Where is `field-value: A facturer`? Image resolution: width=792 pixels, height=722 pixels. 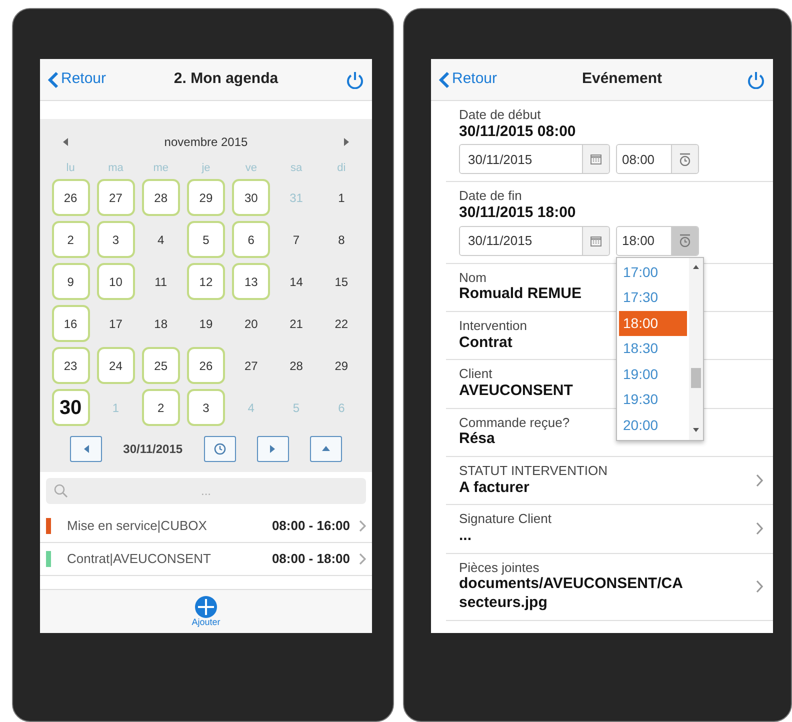
field-value: A facturer is located at coordinates (494, 488).